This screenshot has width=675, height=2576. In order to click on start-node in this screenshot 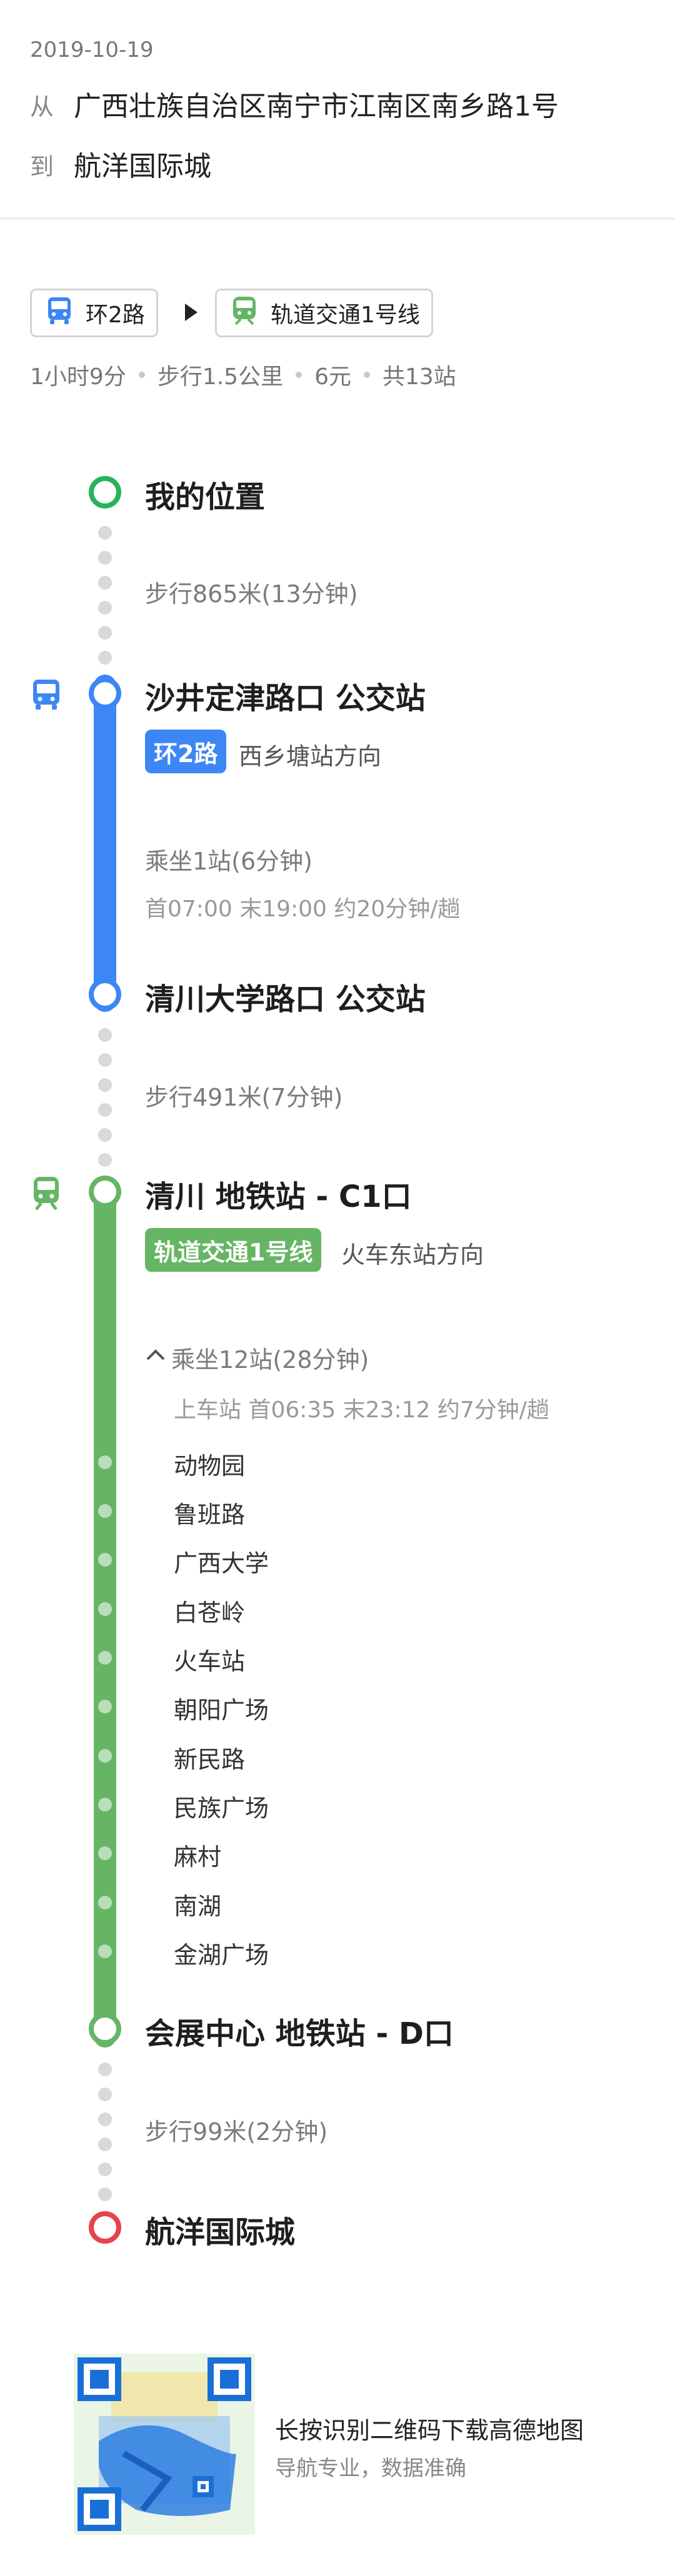, I will do `click(105, 492)`.